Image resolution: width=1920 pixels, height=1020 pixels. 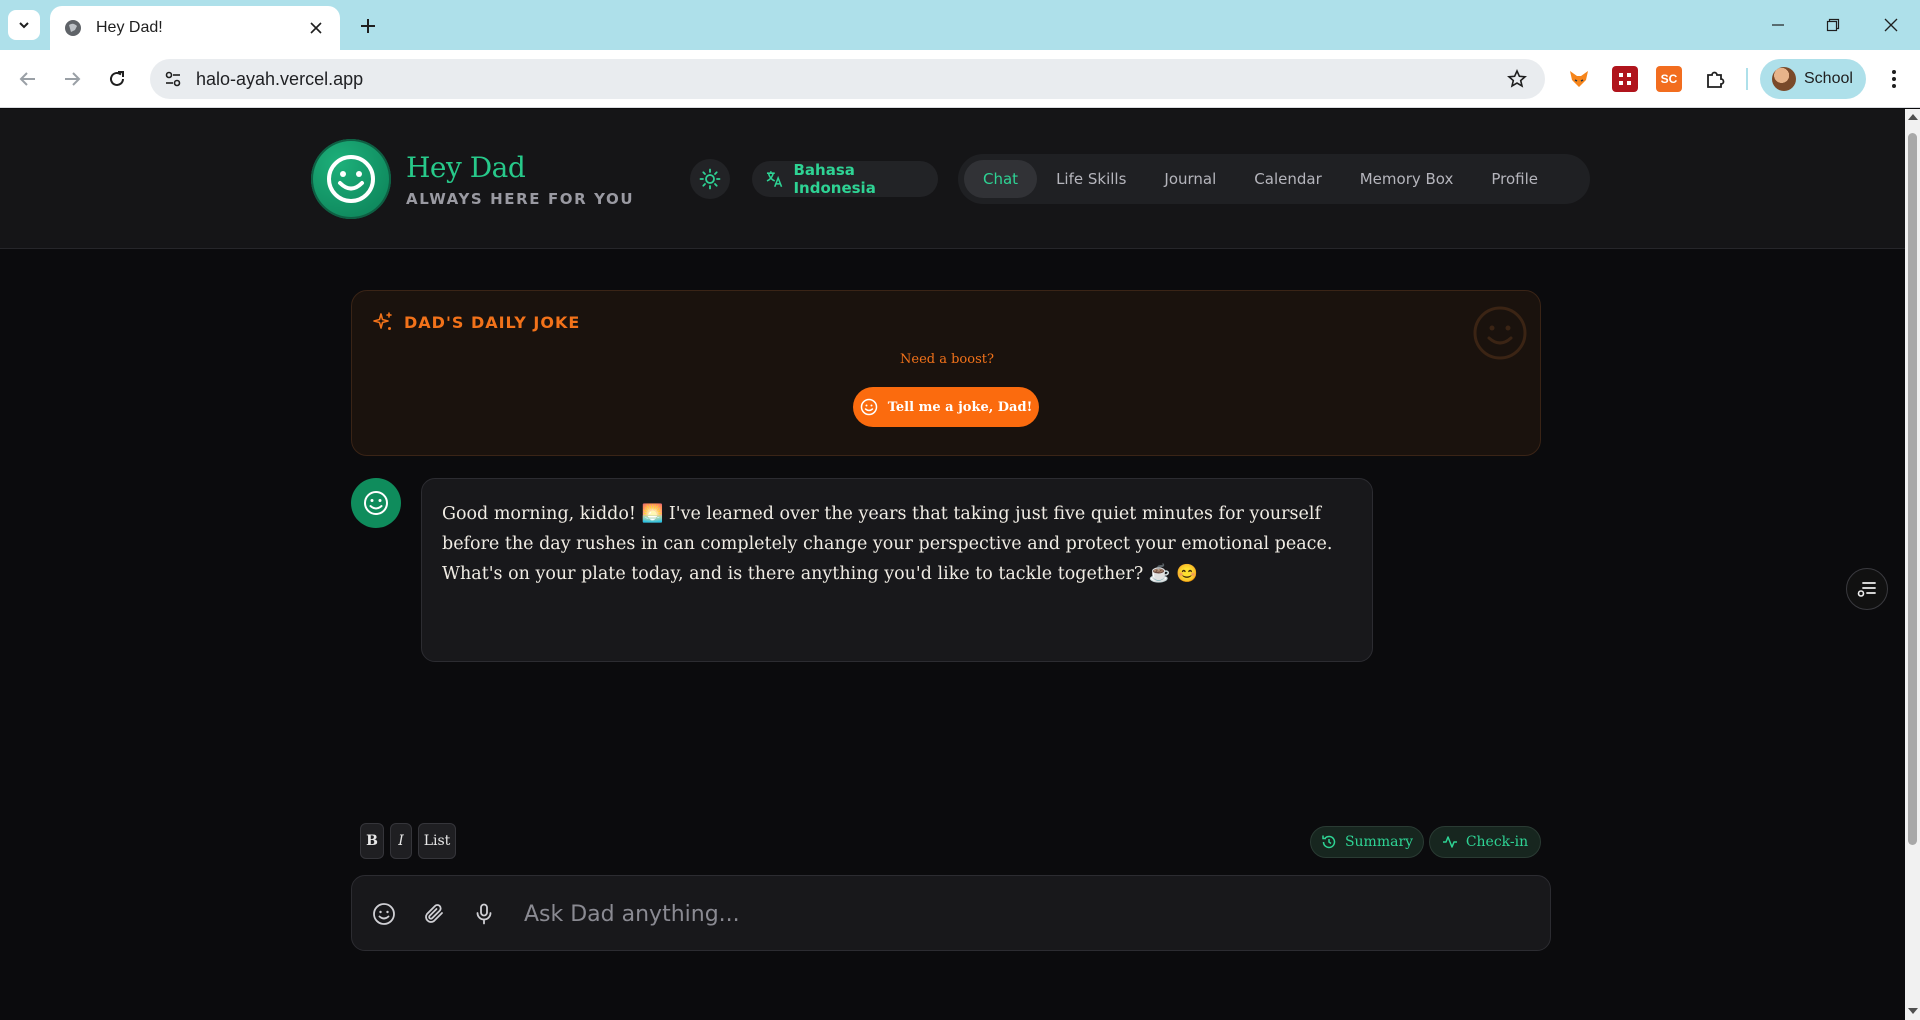 I want to click on history-icon, so click(x=1329, y=842).